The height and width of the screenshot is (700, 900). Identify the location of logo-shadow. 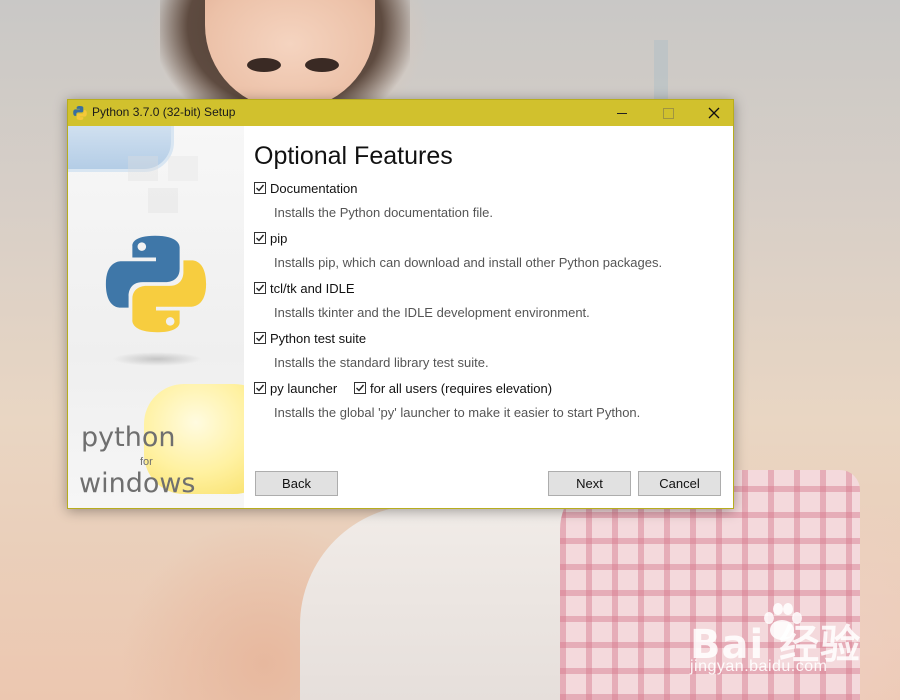
(157, 359).